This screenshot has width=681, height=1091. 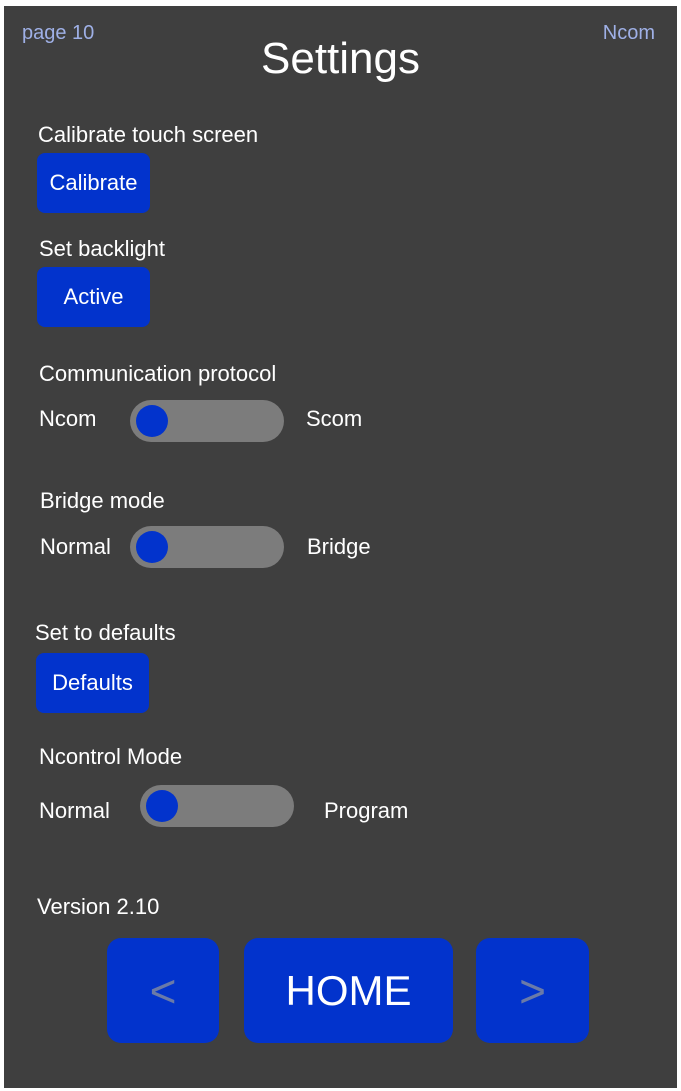 I want to click on bridge-mode-toggle, so click(x=207, y=547).